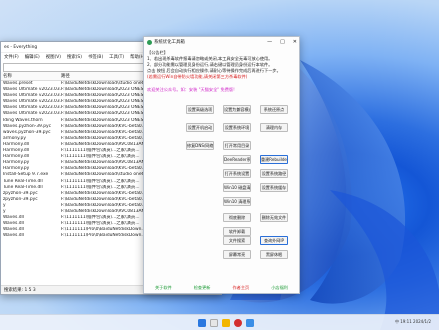  Describe the element at coordinates (406, 321) in the screenshot. I see `clock-time: 19:11` at that location.